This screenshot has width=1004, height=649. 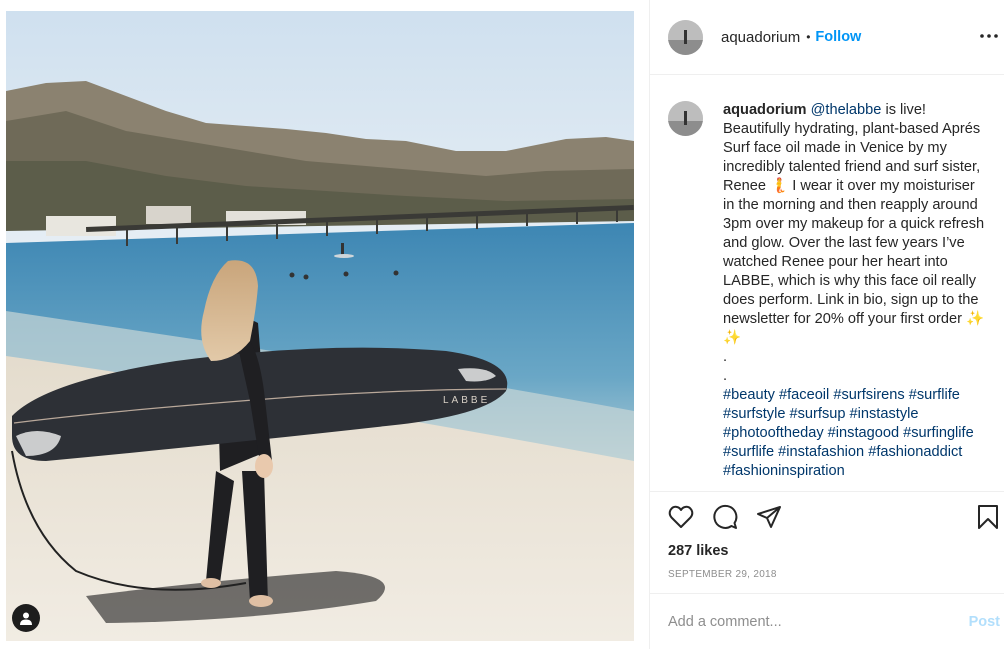 I want to click on header-username: aquadorium, so click(x=760, y=37).